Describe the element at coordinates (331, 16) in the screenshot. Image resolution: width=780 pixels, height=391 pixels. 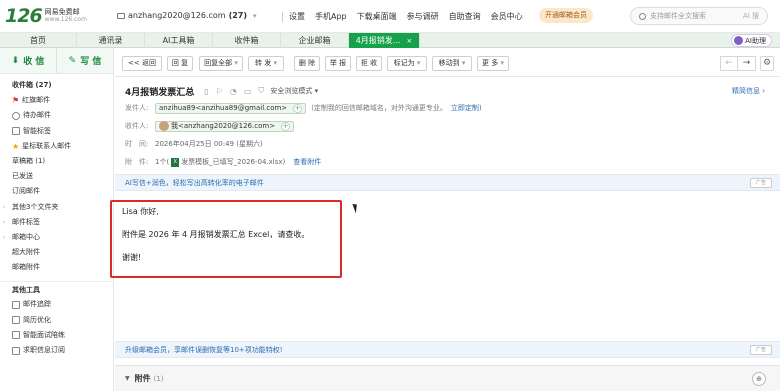
I see `nav-mobile-app: 手机App` at that location.